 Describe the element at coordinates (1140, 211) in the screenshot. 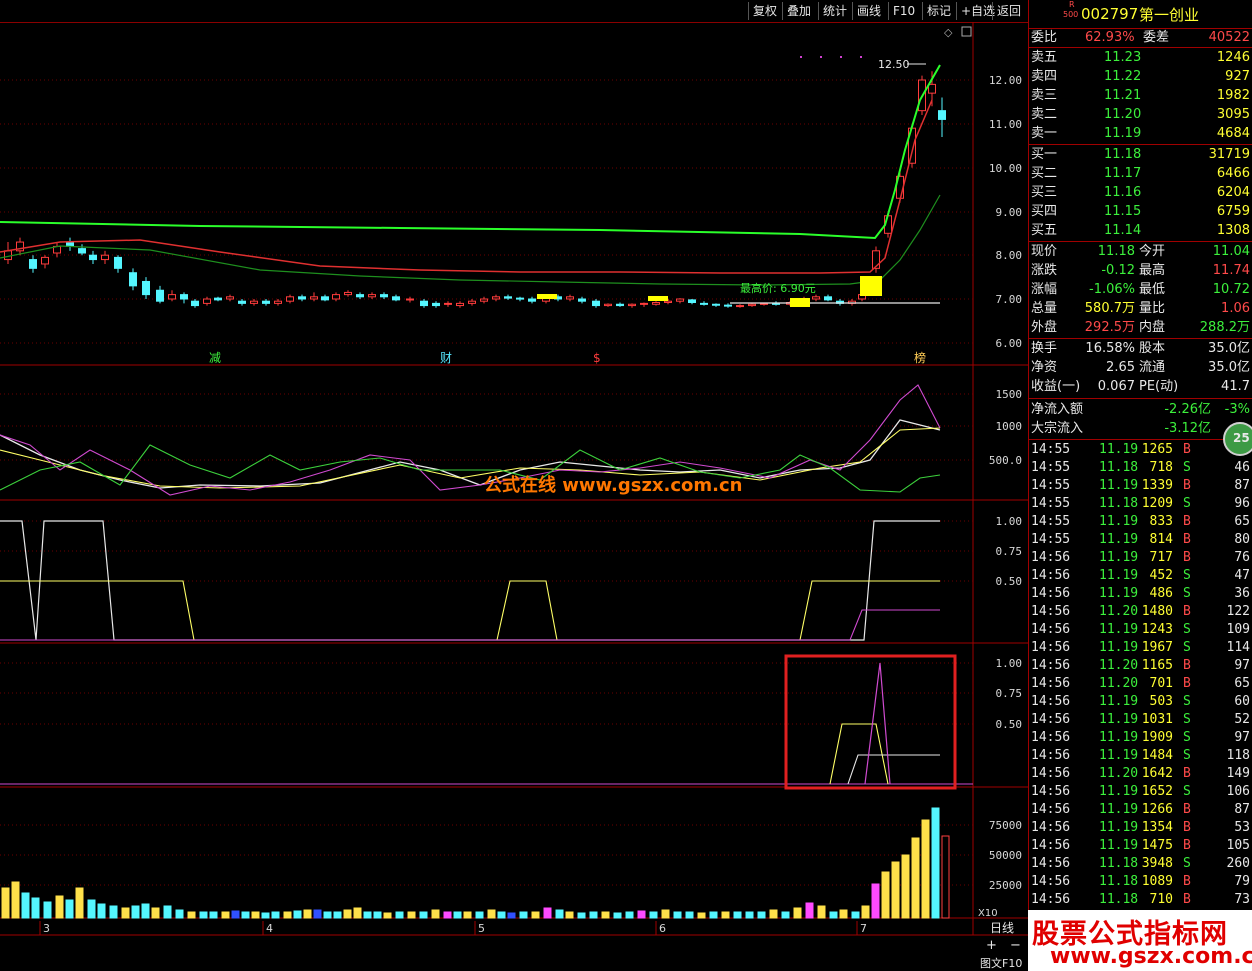

I see `bid-row: 买四 11.15 6759` at that location.